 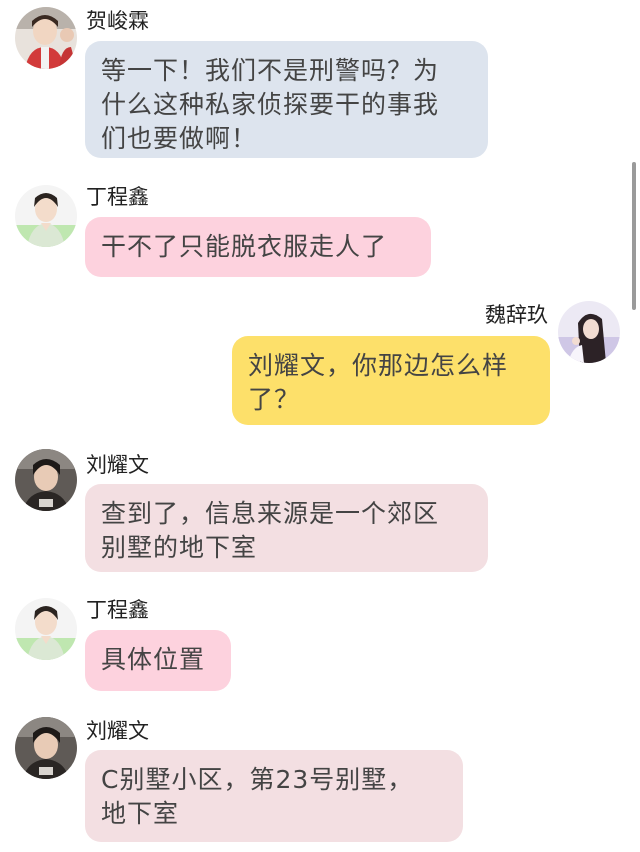 What do you see at coordinates (274, 399) in the screenshot?
I see `message-text-line: 了？` at bounding box center [274, 399].